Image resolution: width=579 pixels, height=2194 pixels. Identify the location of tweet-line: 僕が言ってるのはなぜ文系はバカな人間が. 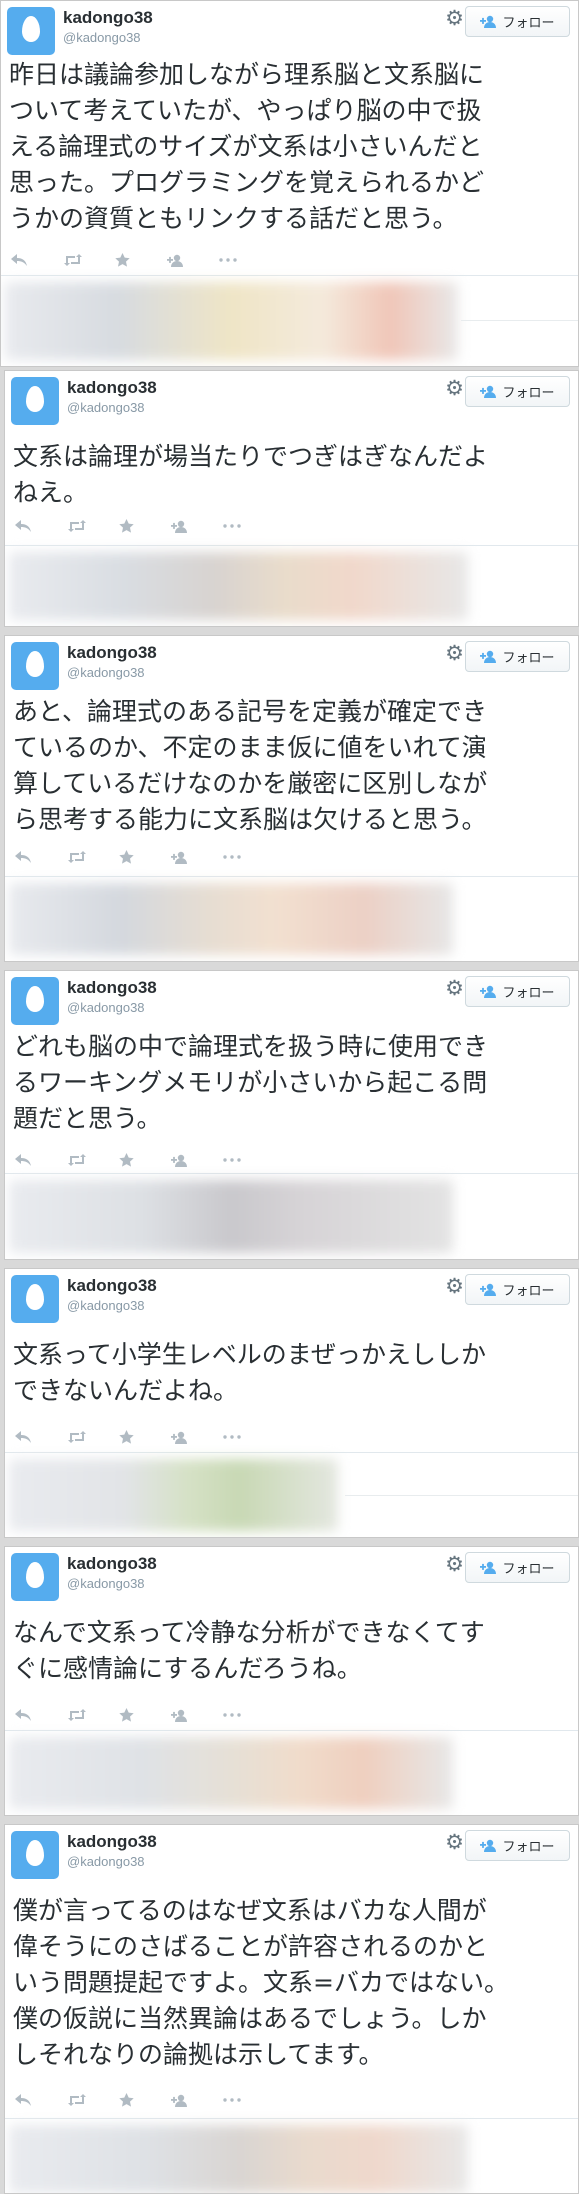
(250, 1910).